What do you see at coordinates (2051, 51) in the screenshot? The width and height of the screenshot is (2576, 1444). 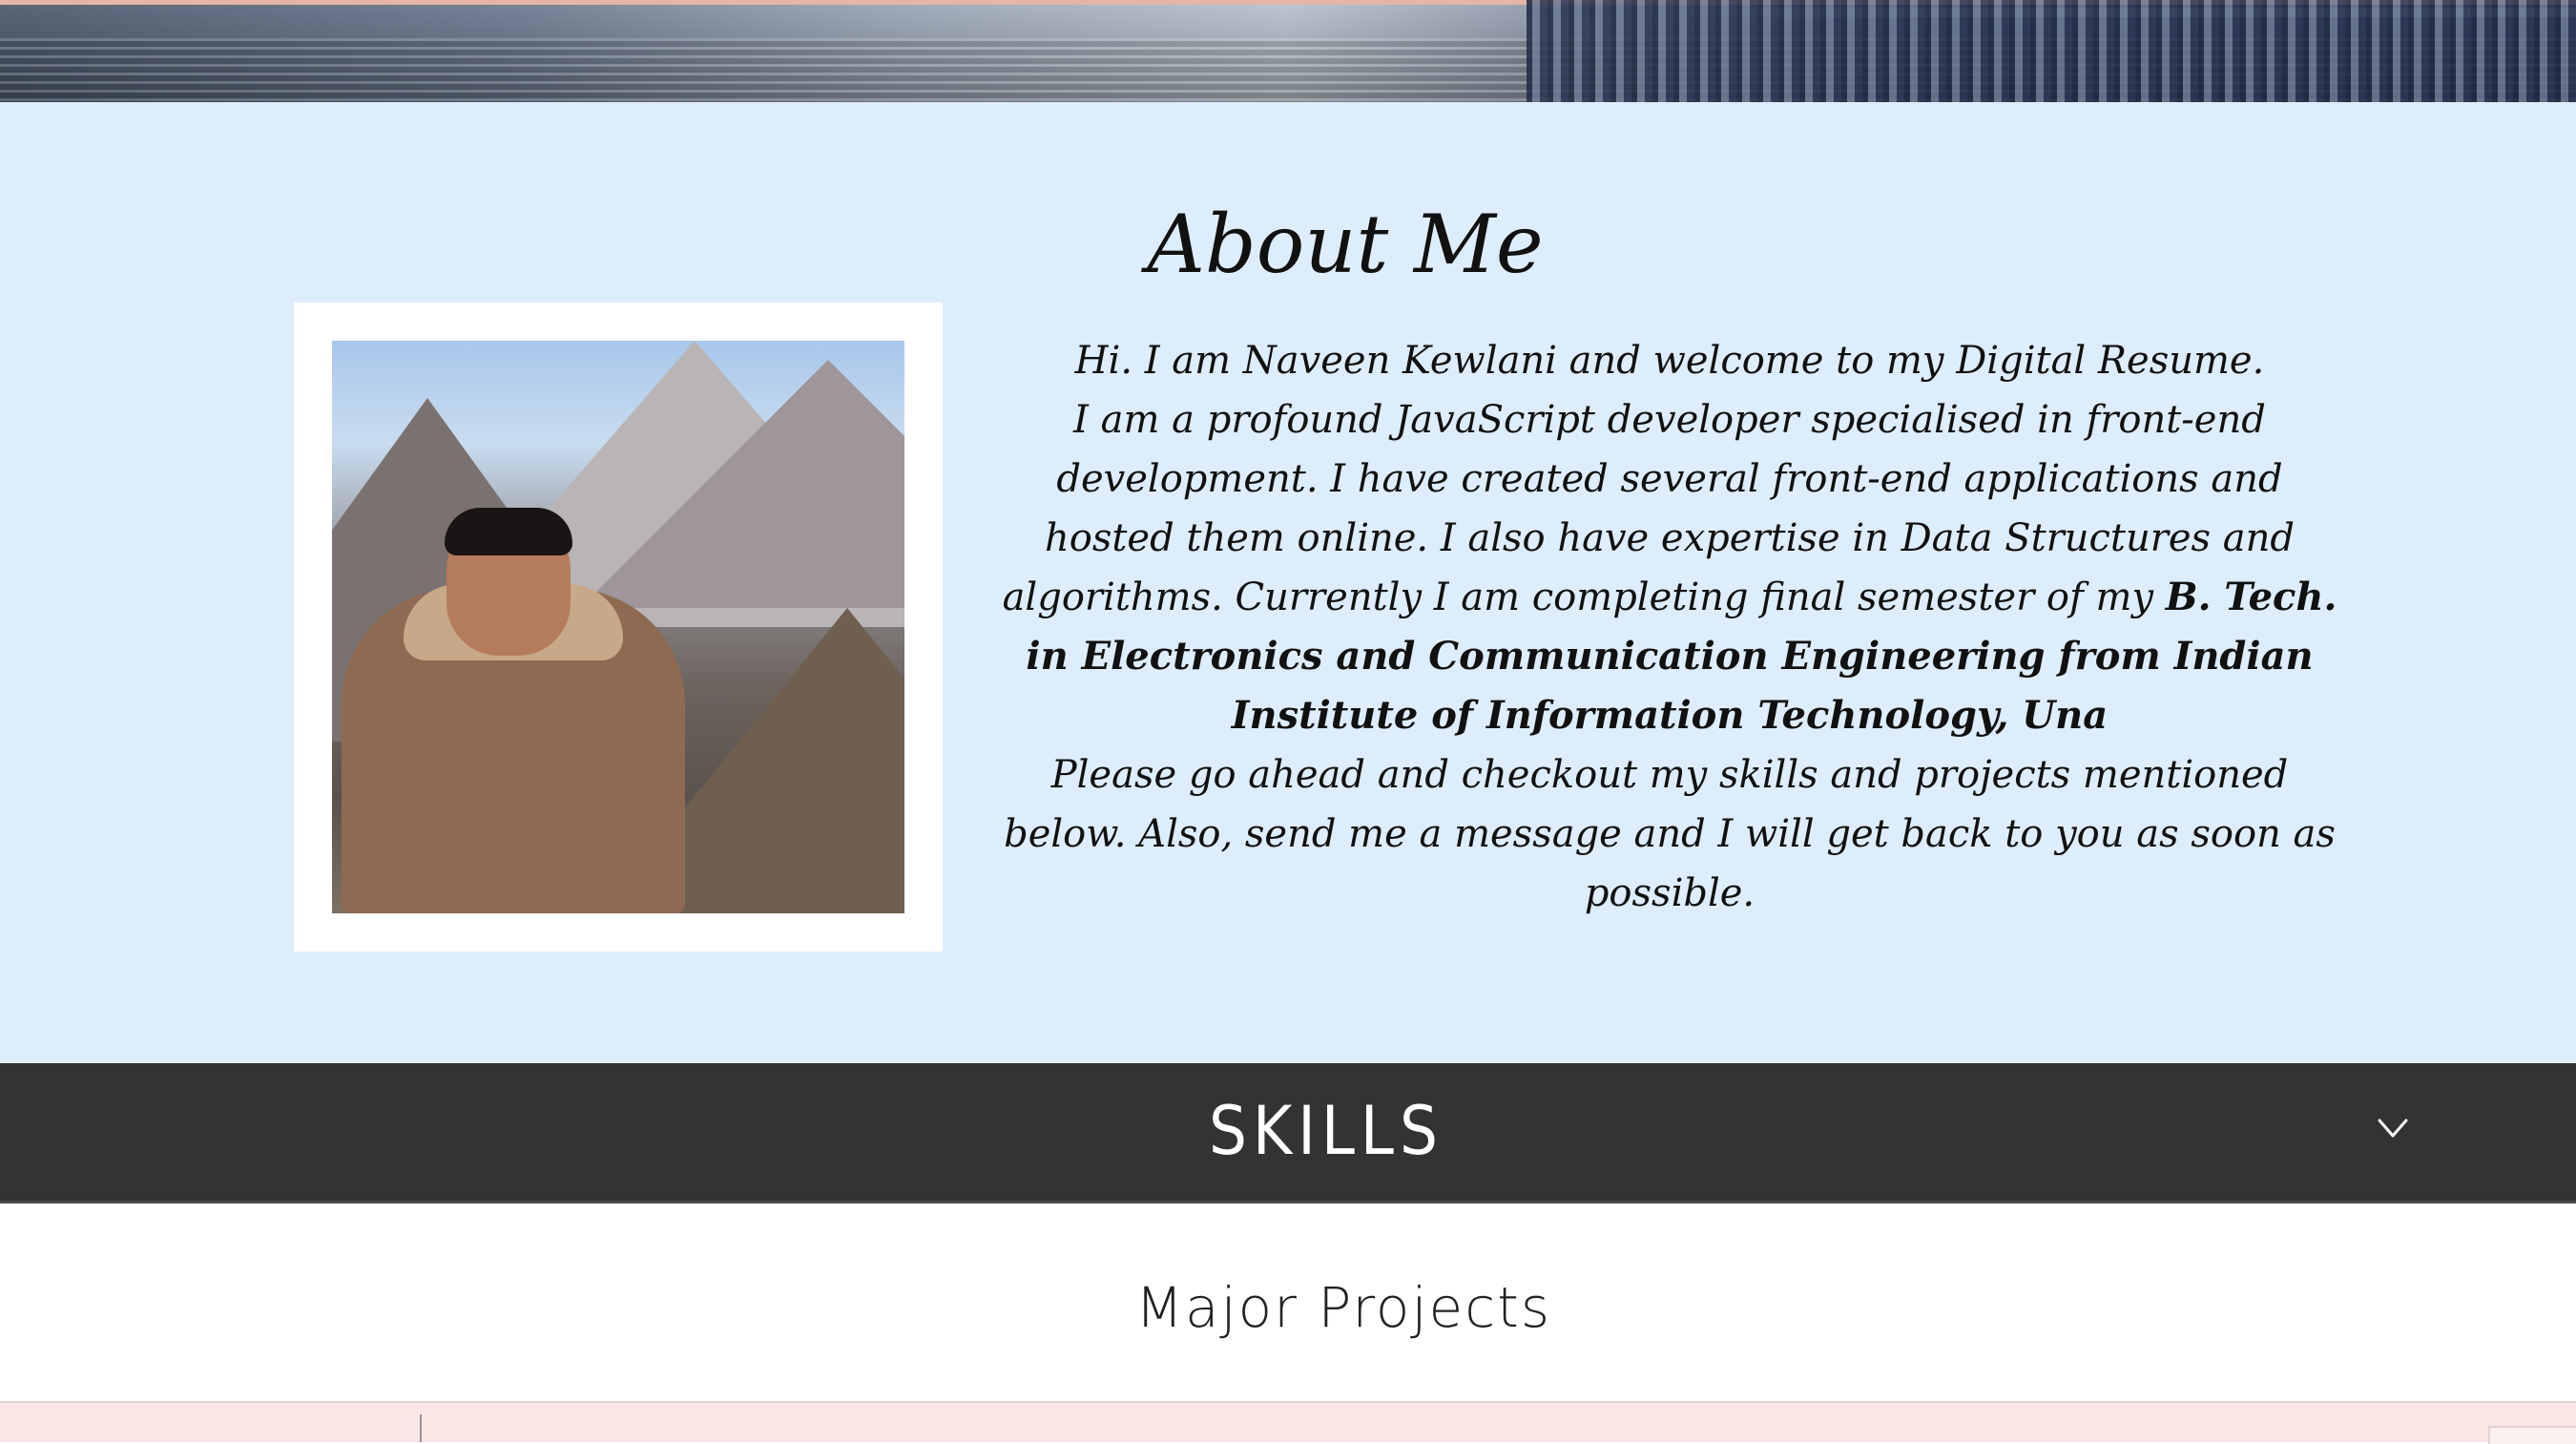 I see `hero-railing` at bounding box center [2051, 51].